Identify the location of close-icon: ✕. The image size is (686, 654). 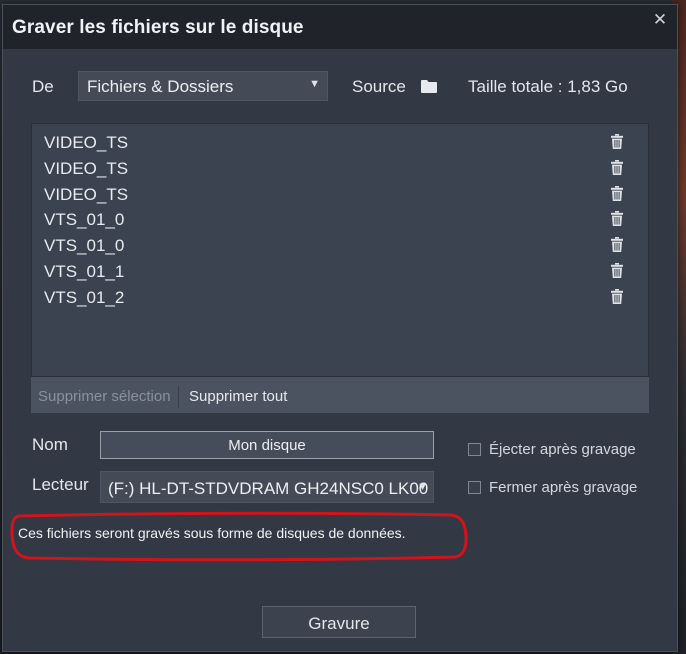
(660, 20).